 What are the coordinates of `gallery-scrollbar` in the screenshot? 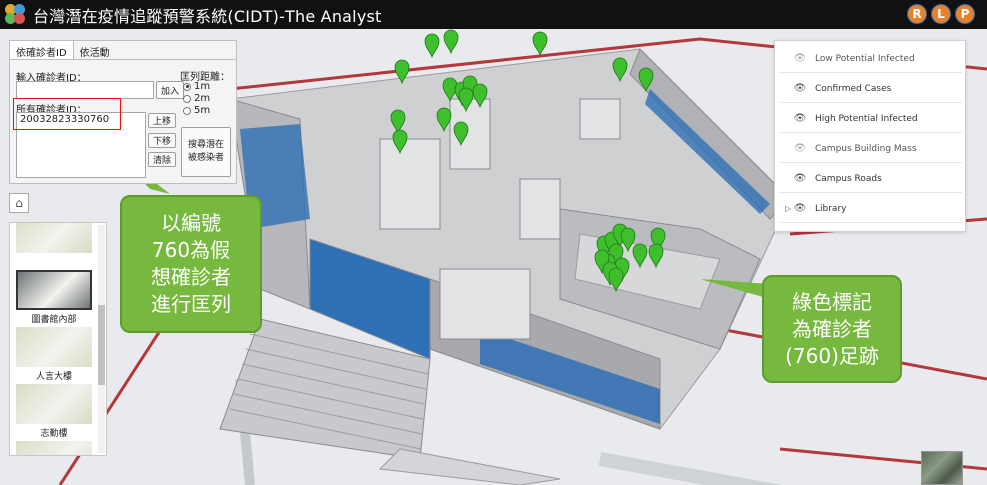 It's located at (101, 339).